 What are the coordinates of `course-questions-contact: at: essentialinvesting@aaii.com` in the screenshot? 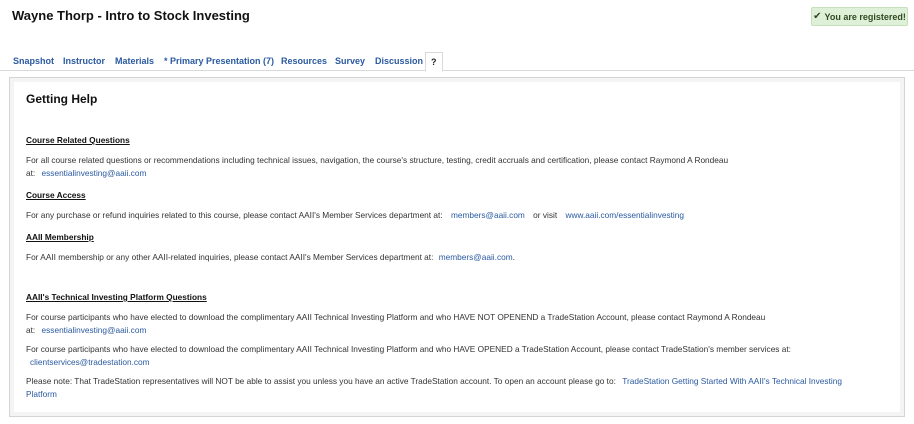 It's located at (86, 173).